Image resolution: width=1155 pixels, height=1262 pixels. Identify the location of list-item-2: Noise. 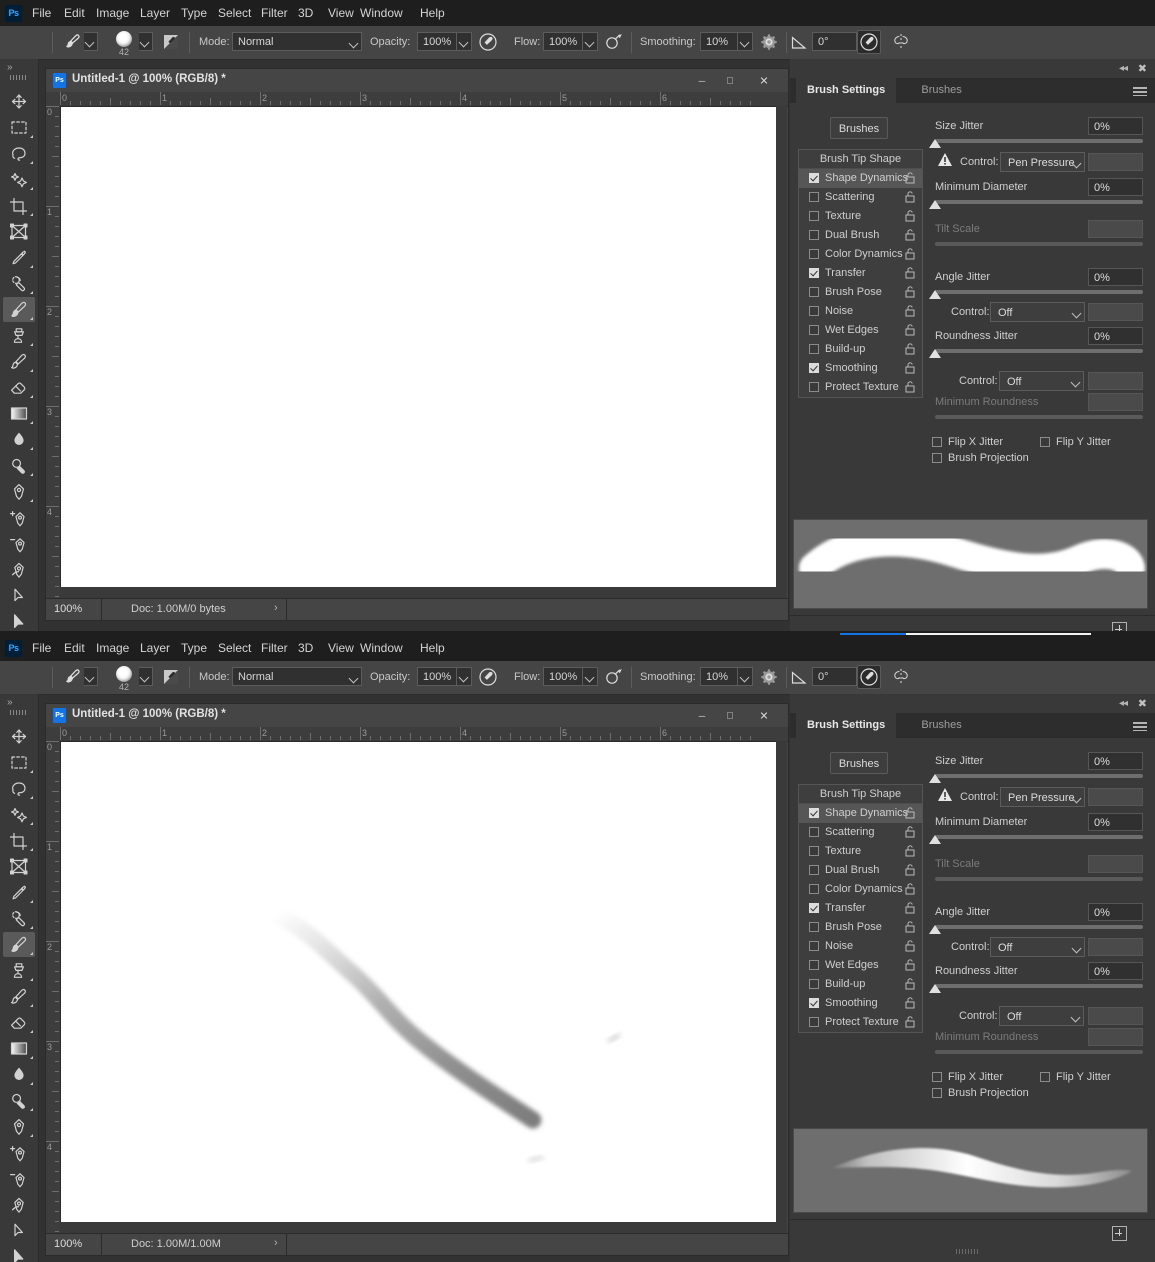
(860, 946).